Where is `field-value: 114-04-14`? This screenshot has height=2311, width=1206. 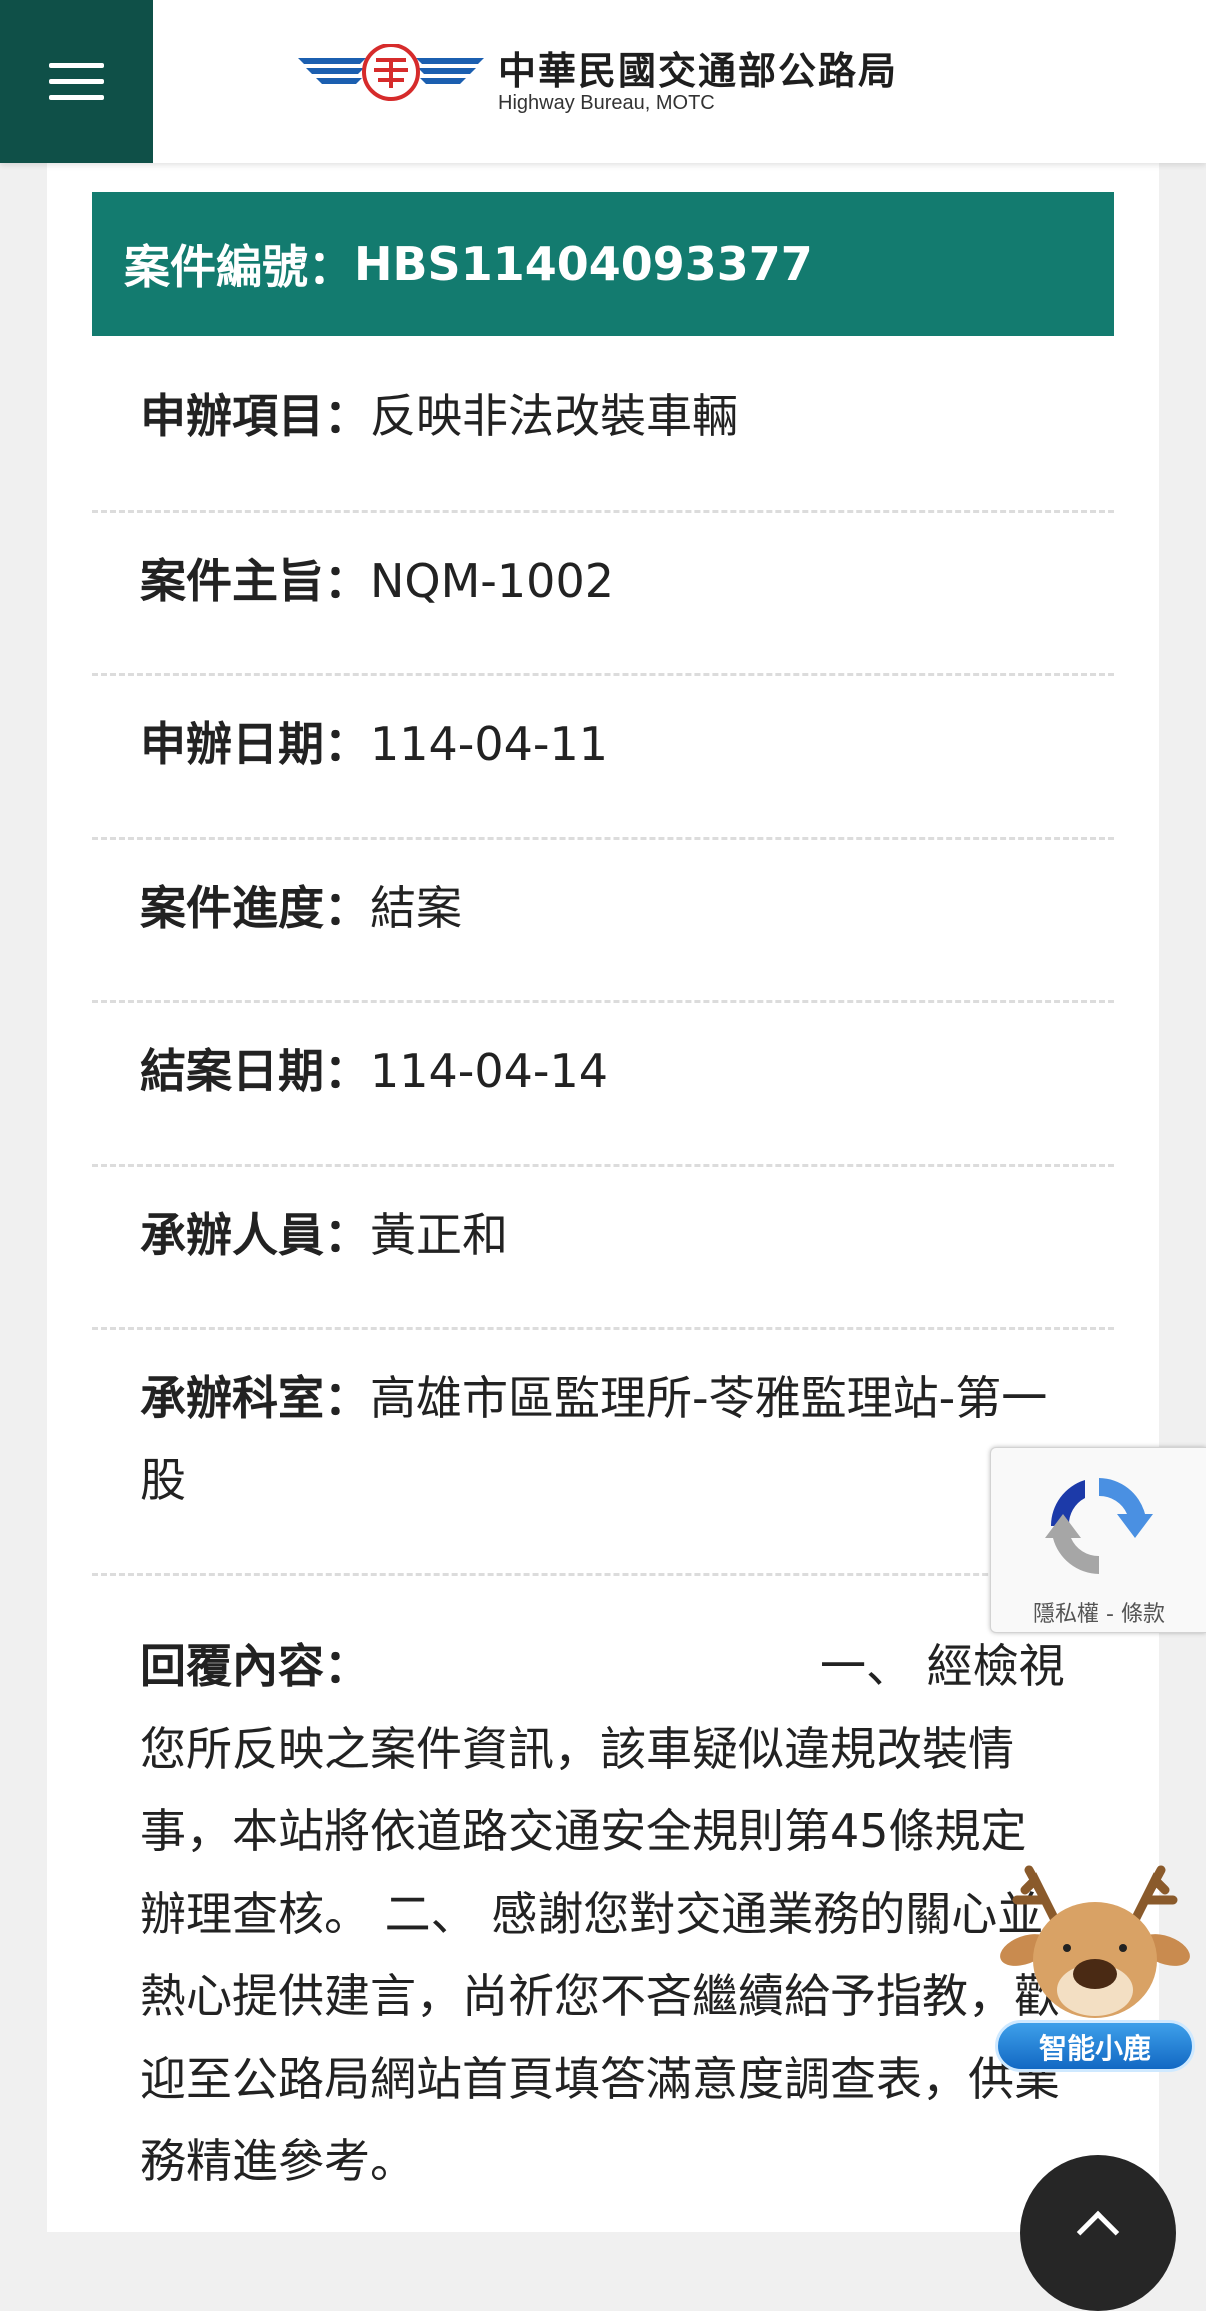
field-value: 114-04-14 is located at coordinates (489, 1071).